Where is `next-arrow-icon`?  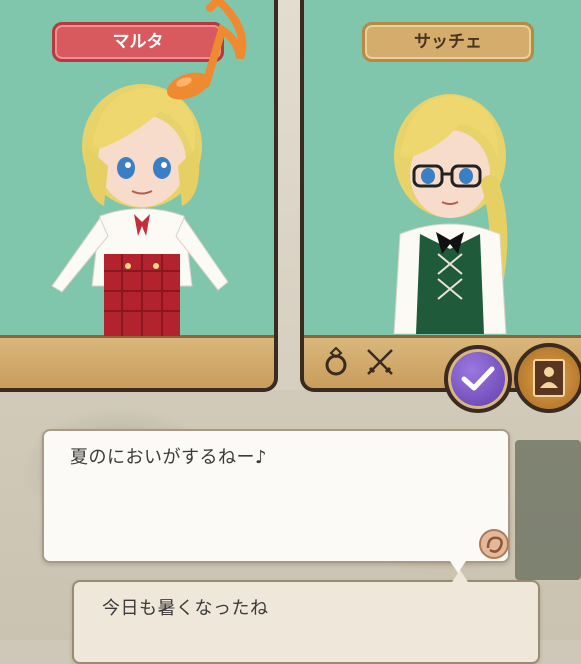
next-arrow-icon is located at coordinates (494, 544).